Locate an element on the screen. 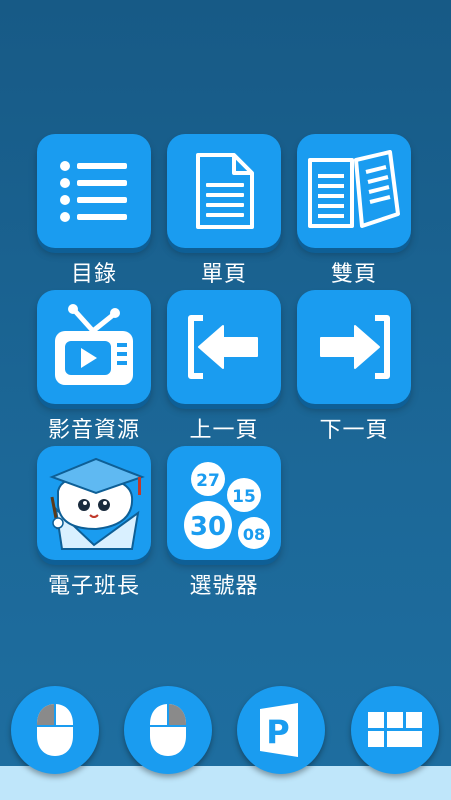  double-page-button is located at coordinates (354, 191).